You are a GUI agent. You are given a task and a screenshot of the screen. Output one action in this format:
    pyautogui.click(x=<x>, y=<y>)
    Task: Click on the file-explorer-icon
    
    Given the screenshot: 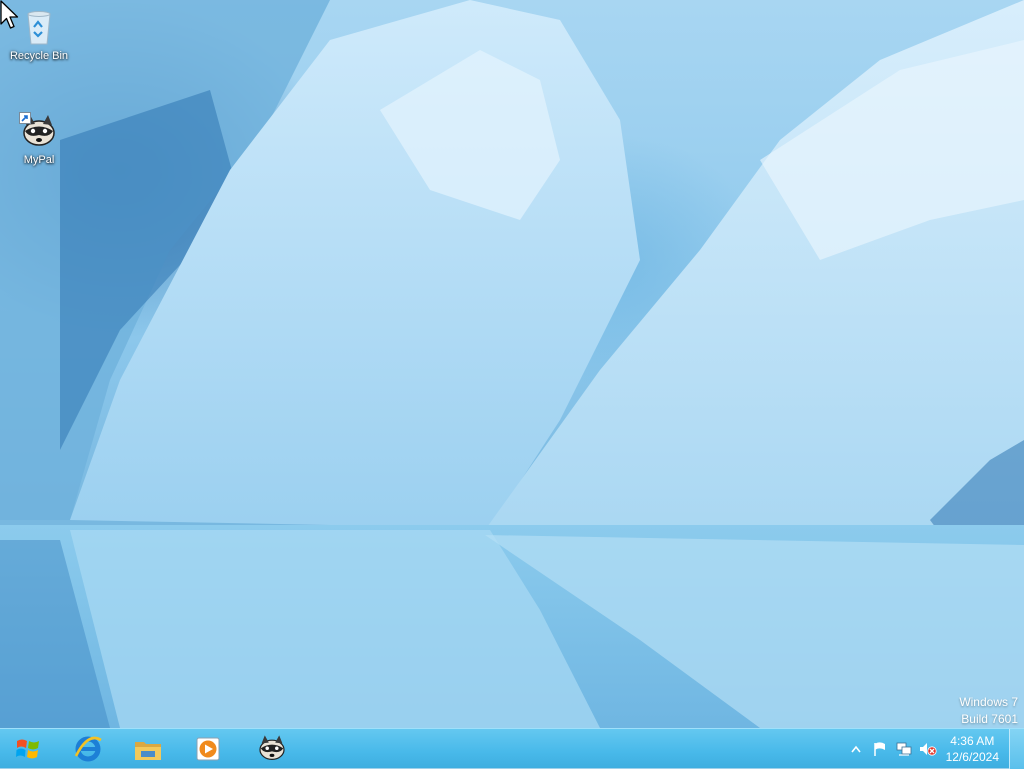 What is the action you would take?
    pyautogui.click(x=148, y=751)
    